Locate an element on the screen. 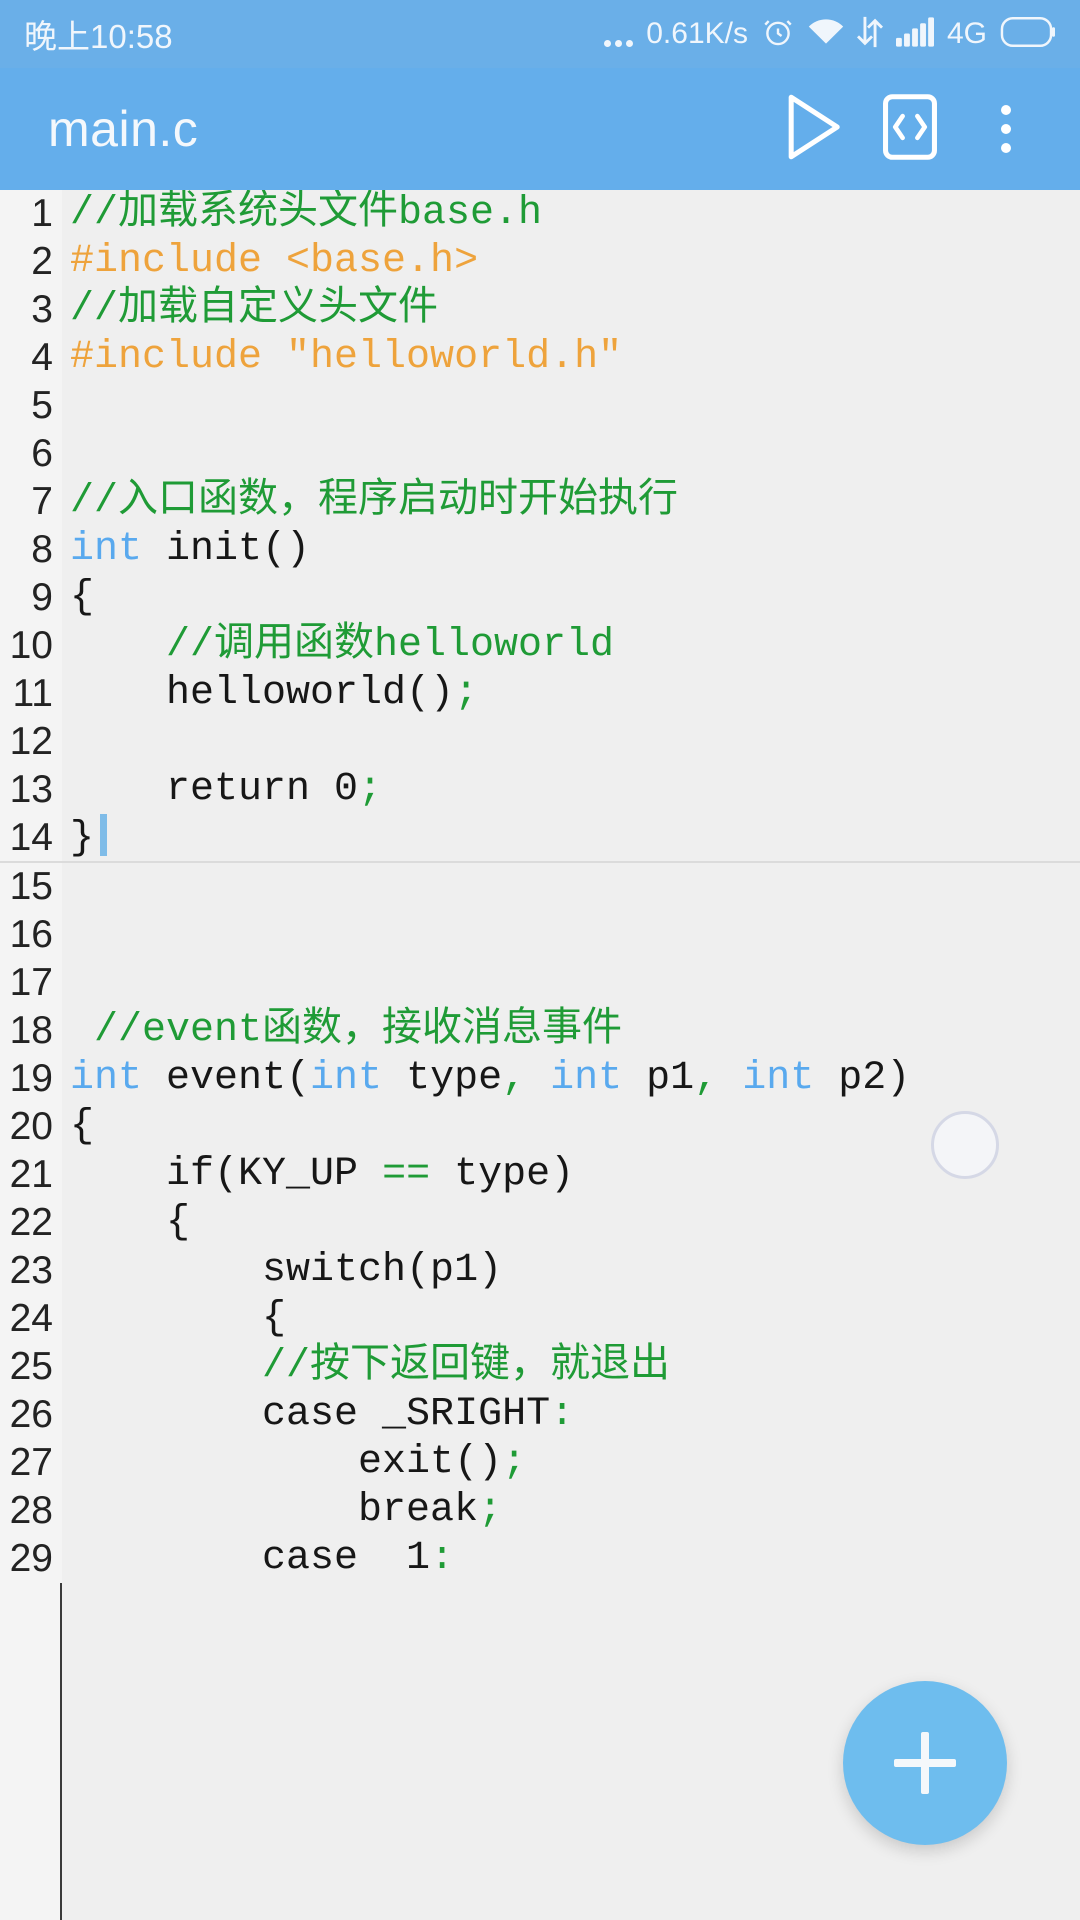  code-line: 21 if(KY_UP == type) is located at coordinates (540, 1175).